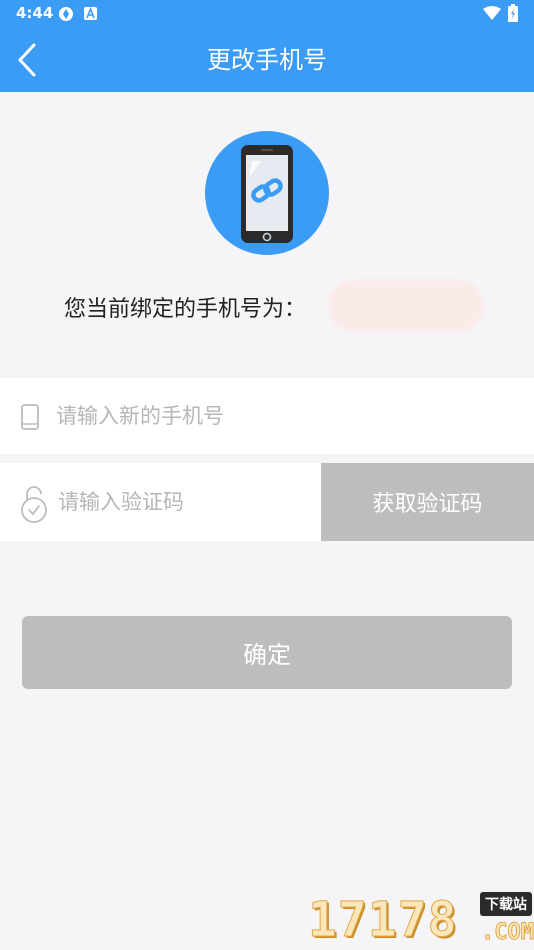 This screenshot has width=534, height=950. I want to click on get-code-button: 获取验证码, so click(427, 502).